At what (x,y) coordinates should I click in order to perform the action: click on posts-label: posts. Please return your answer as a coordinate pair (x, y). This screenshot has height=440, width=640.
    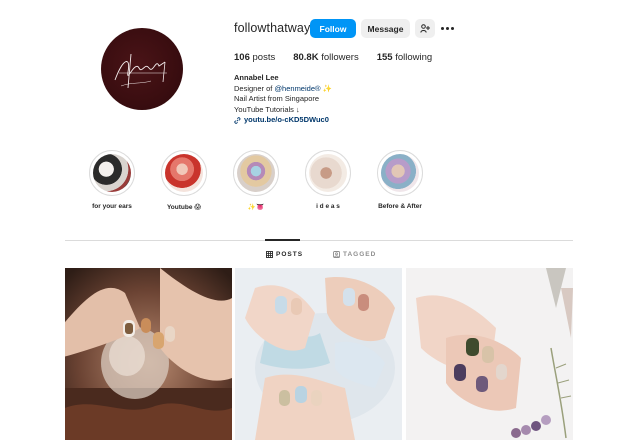
    Looking at the image, I should click on (262, 57).